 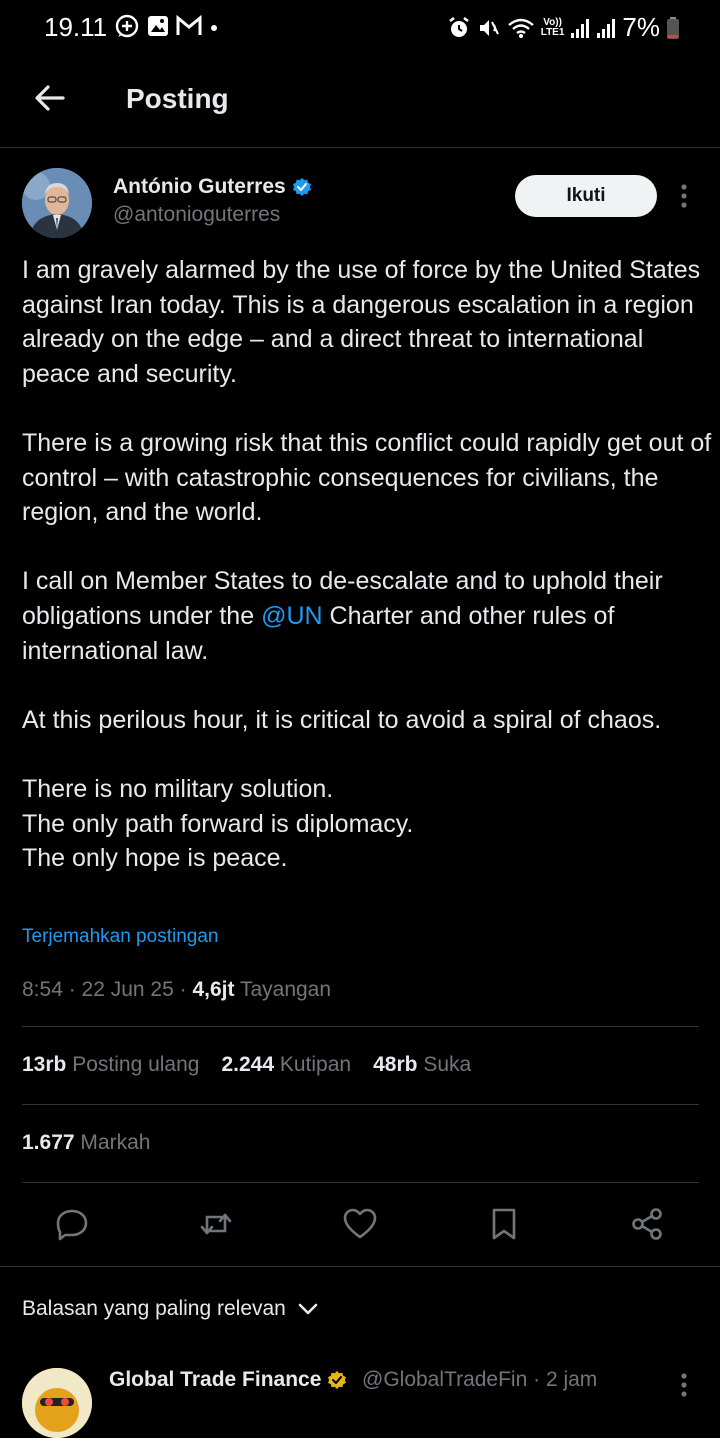 I want to click on share-button, so click(x=648, y=1224).